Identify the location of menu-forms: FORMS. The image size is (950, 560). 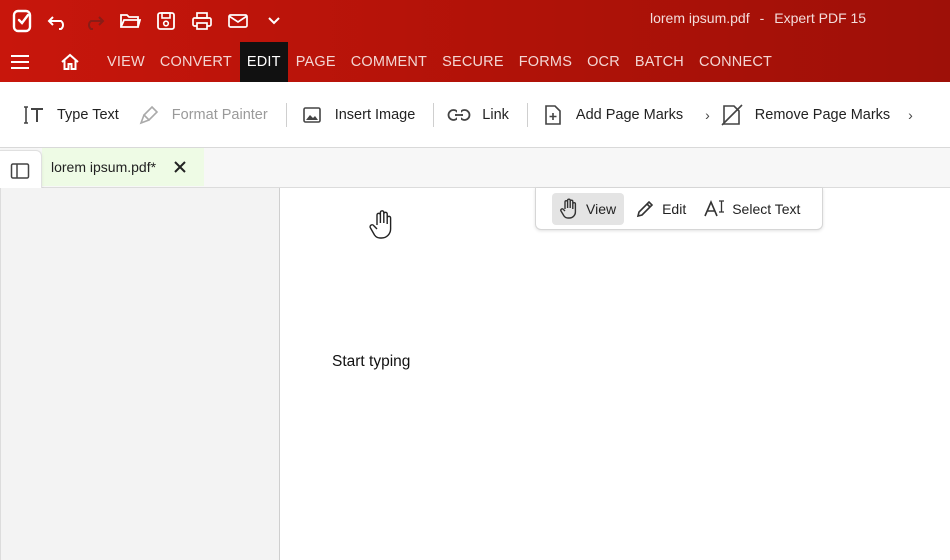
(545, 62).